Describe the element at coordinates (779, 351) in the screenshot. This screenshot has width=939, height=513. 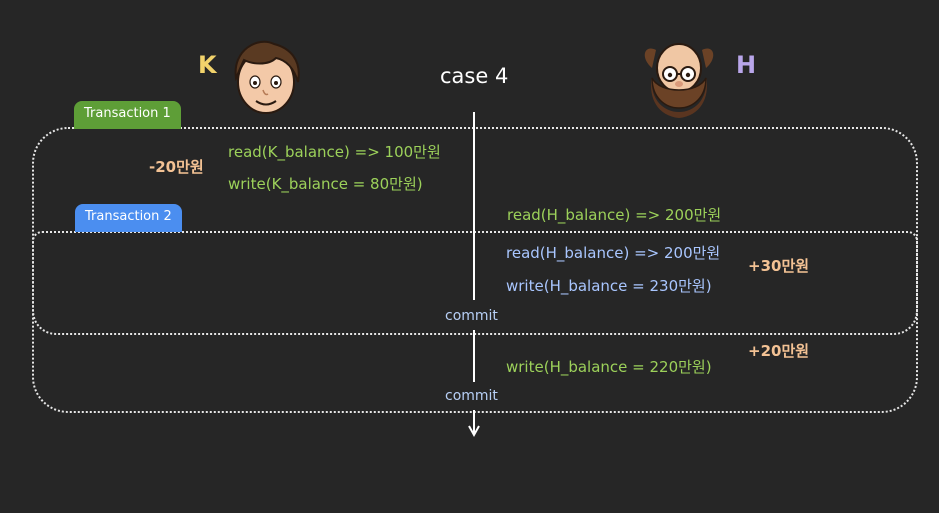
I see `h-delta-plus20: +20만원` at that location.